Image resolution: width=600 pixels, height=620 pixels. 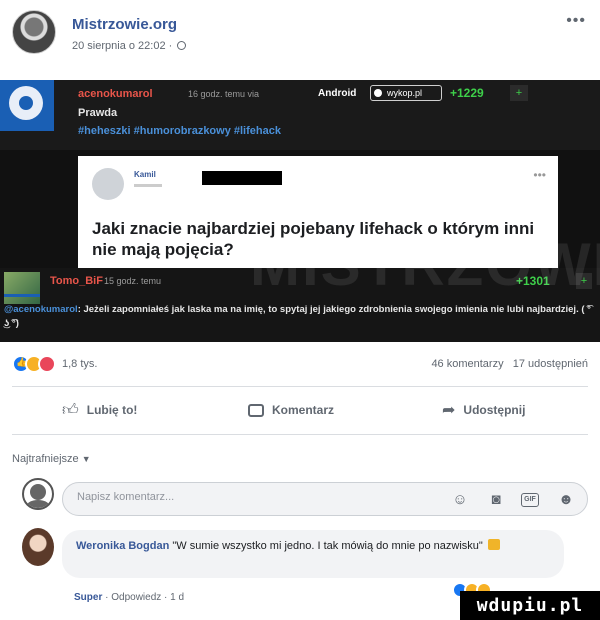 I want to click on post-stats: 1,8 tys. 46 komentarzy 17 udostępnień, so click(x=300, y=364).